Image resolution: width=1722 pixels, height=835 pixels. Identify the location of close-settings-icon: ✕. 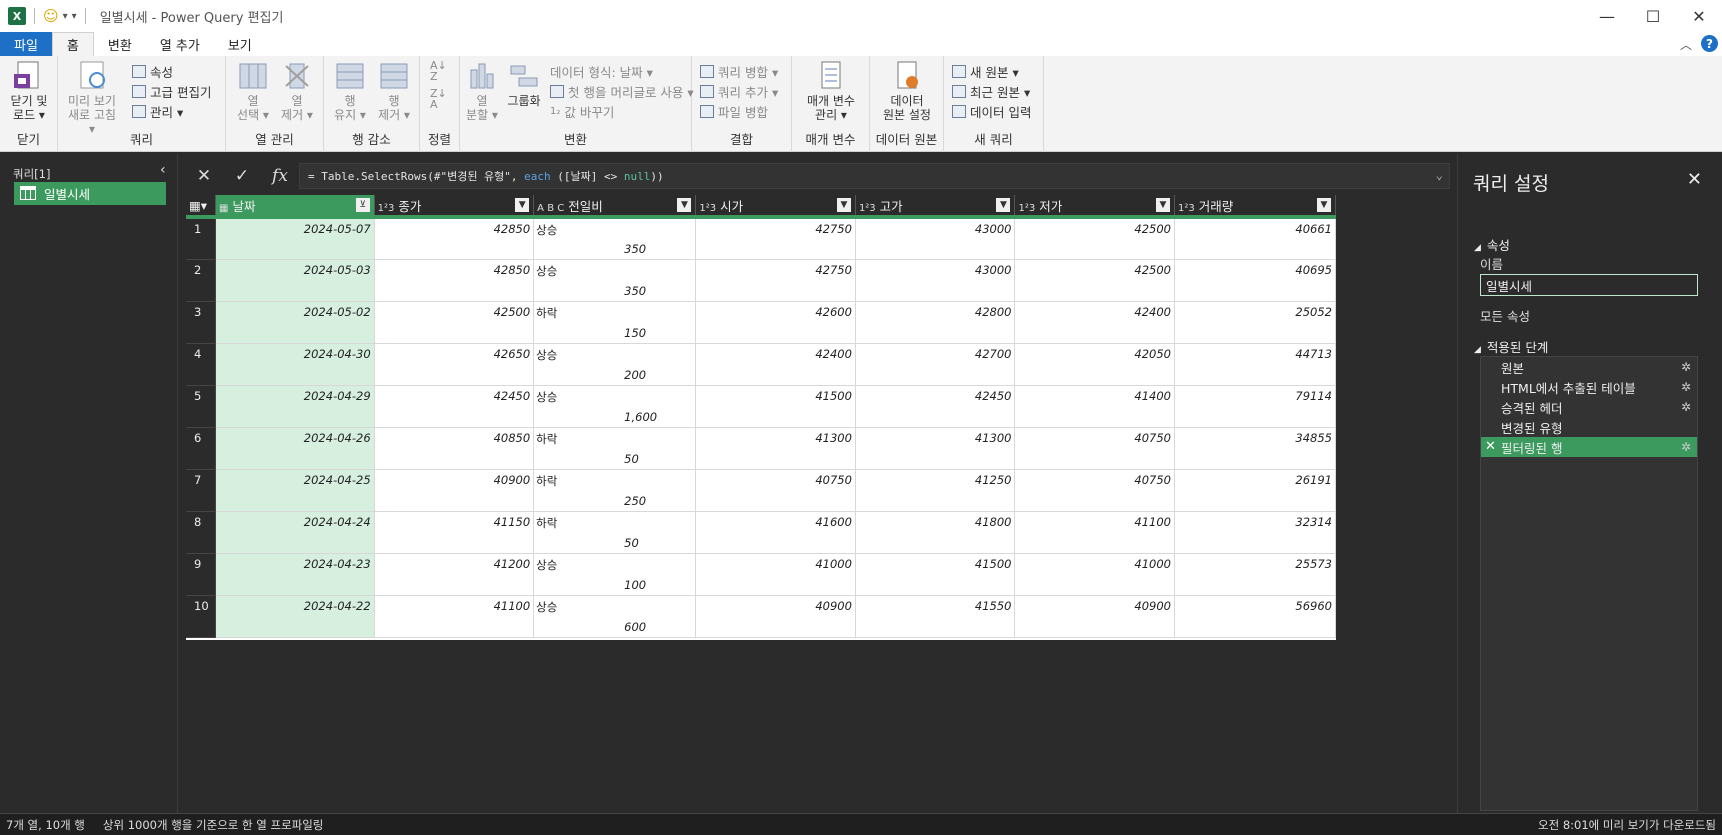
(1694, 179).